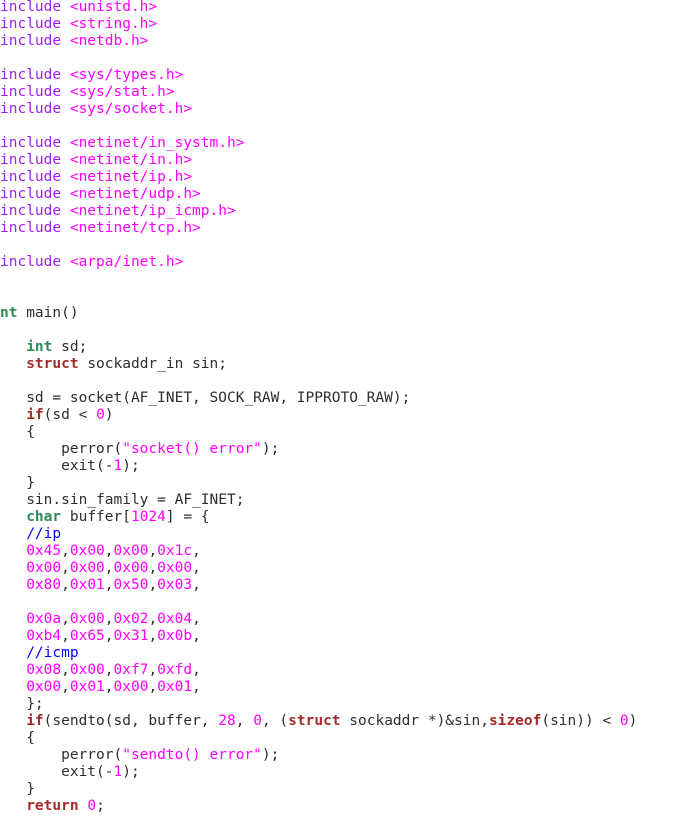 The width and height of the screenshot is (690, 827). What do you see at coordinates (126, 261) in the screenshot?
I see `string-literal: <arpa/inet.h>` at bounding box center [126, 261].